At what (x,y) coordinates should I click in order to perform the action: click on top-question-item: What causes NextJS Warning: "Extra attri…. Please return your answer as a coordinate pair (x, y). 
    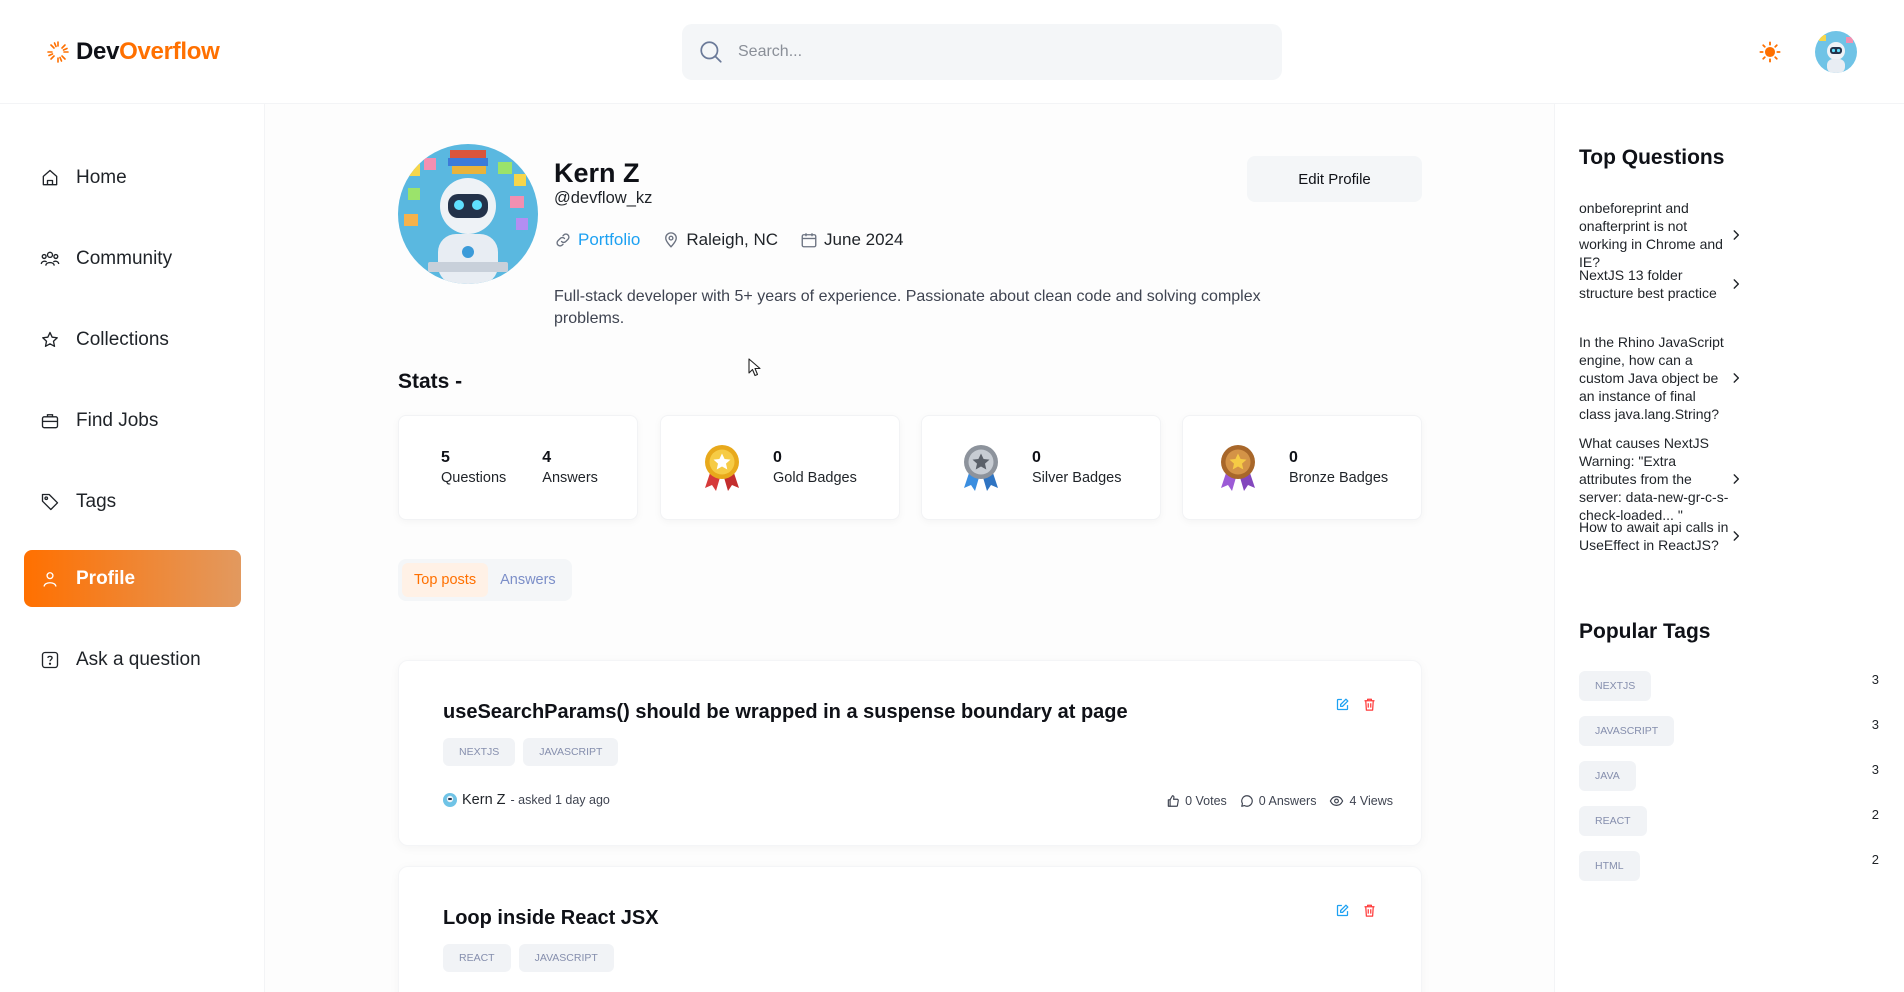
    Looking at the image, I should click on (1729, 479).